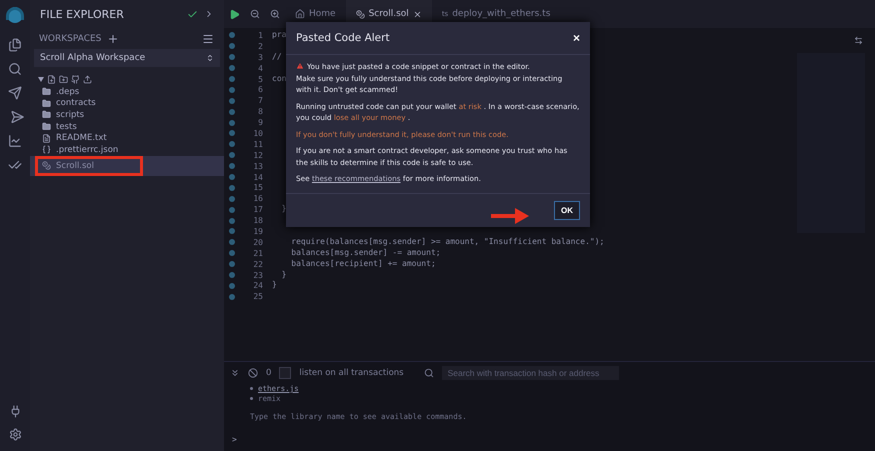 Image resolution: width=875 pixels, height=451 pixels. Describe the element at coordinates (75, 165) in the screenshot. I see `file-name: Scroll.sol` at that location.